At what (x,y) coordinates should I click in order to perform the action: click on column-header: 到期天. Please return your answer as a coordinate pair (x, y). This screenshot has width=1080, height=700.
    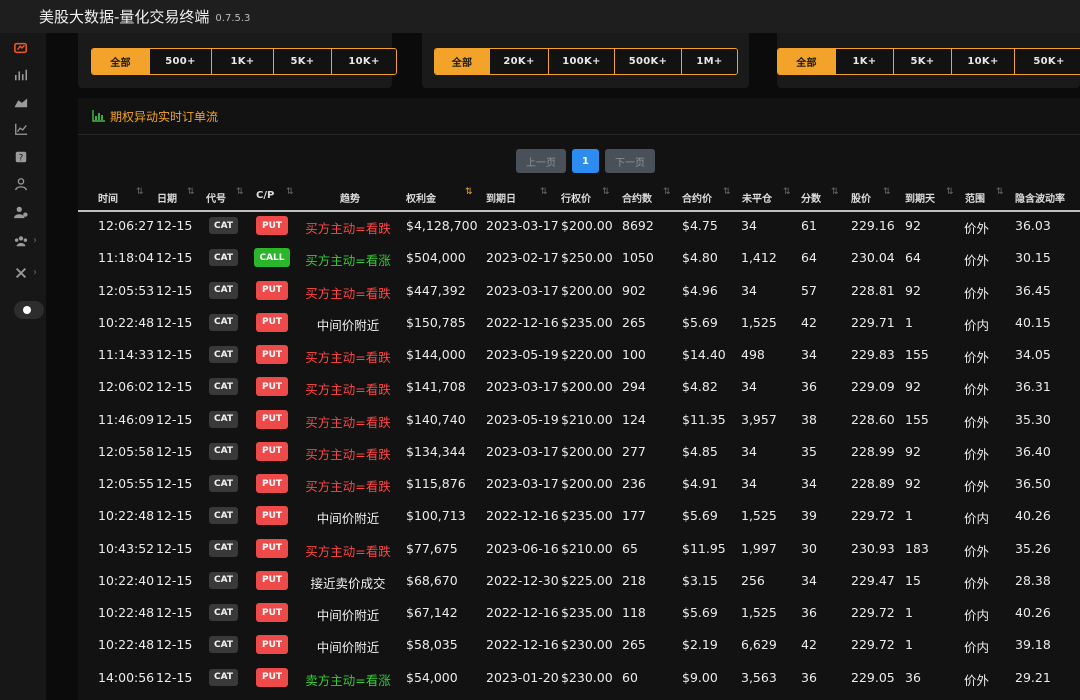
    Looking at the image, I should click on (920, 197).